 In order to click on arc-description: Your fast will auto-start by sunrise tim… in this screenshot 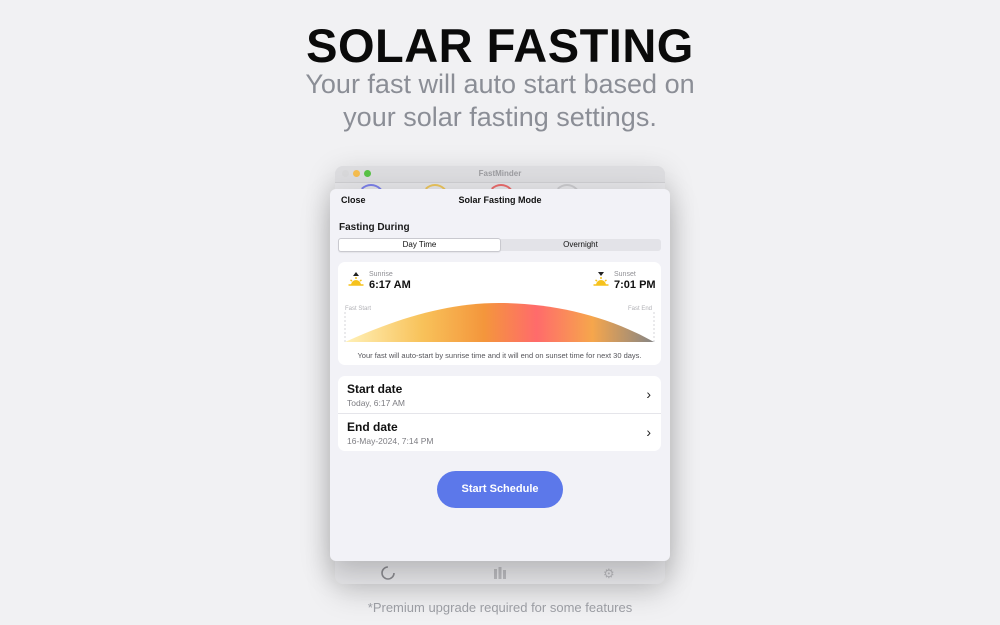, I will do `click(499, 355)`.